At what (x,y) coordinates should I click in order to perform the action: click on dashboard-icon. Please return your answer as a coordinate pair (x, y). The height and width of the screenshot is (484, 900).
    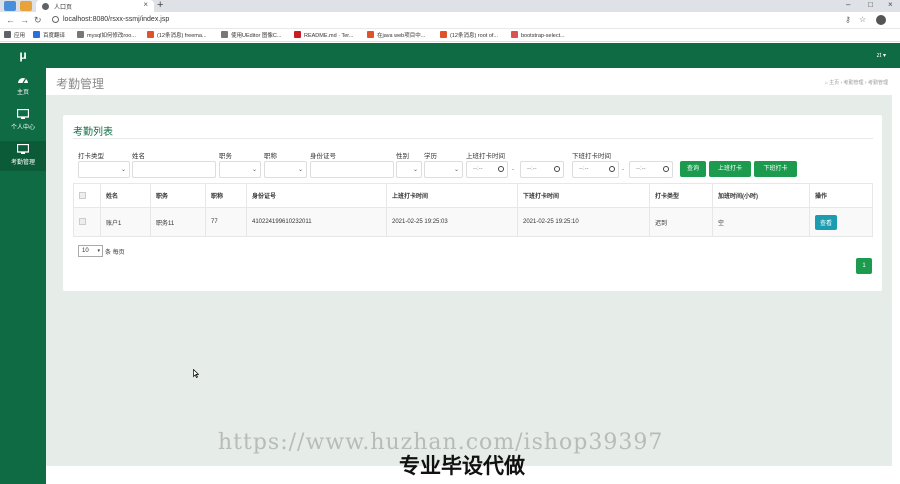
    Looking at the image, I should click on (23, 81).